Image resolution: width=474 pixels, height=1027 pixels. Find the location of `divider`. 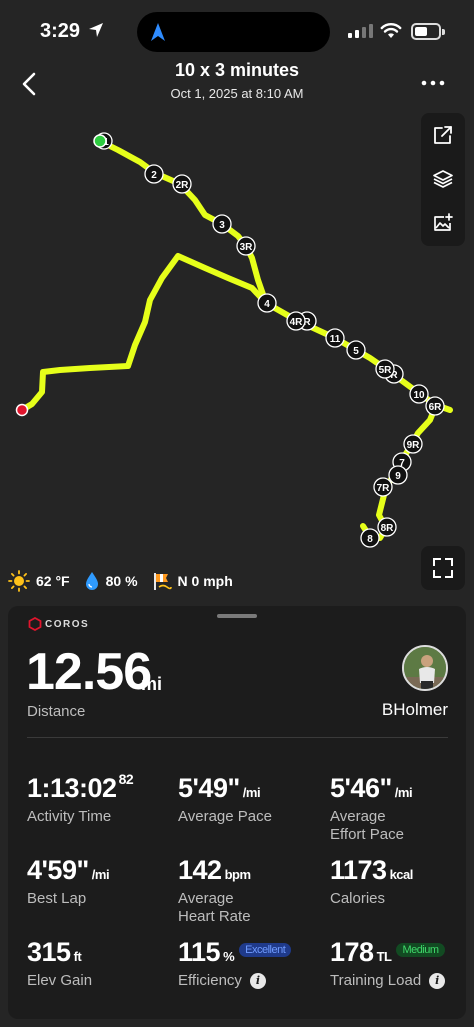

divider is located at coordinates (237, 737).